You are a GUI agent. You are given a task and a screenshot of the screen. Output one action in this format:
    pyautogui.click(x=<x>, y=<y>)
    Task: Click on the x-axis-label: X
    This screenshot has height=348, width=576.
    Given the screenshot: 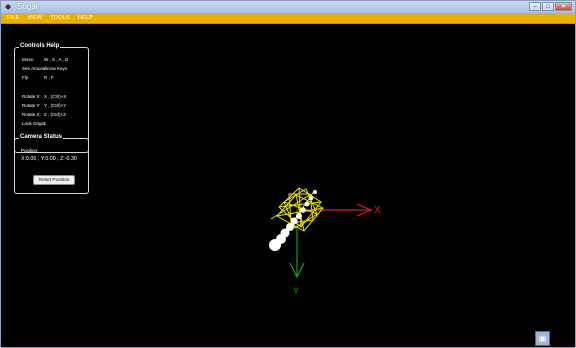 What is the action you would take?
    pyautogui.click(x=377, y=210)
    